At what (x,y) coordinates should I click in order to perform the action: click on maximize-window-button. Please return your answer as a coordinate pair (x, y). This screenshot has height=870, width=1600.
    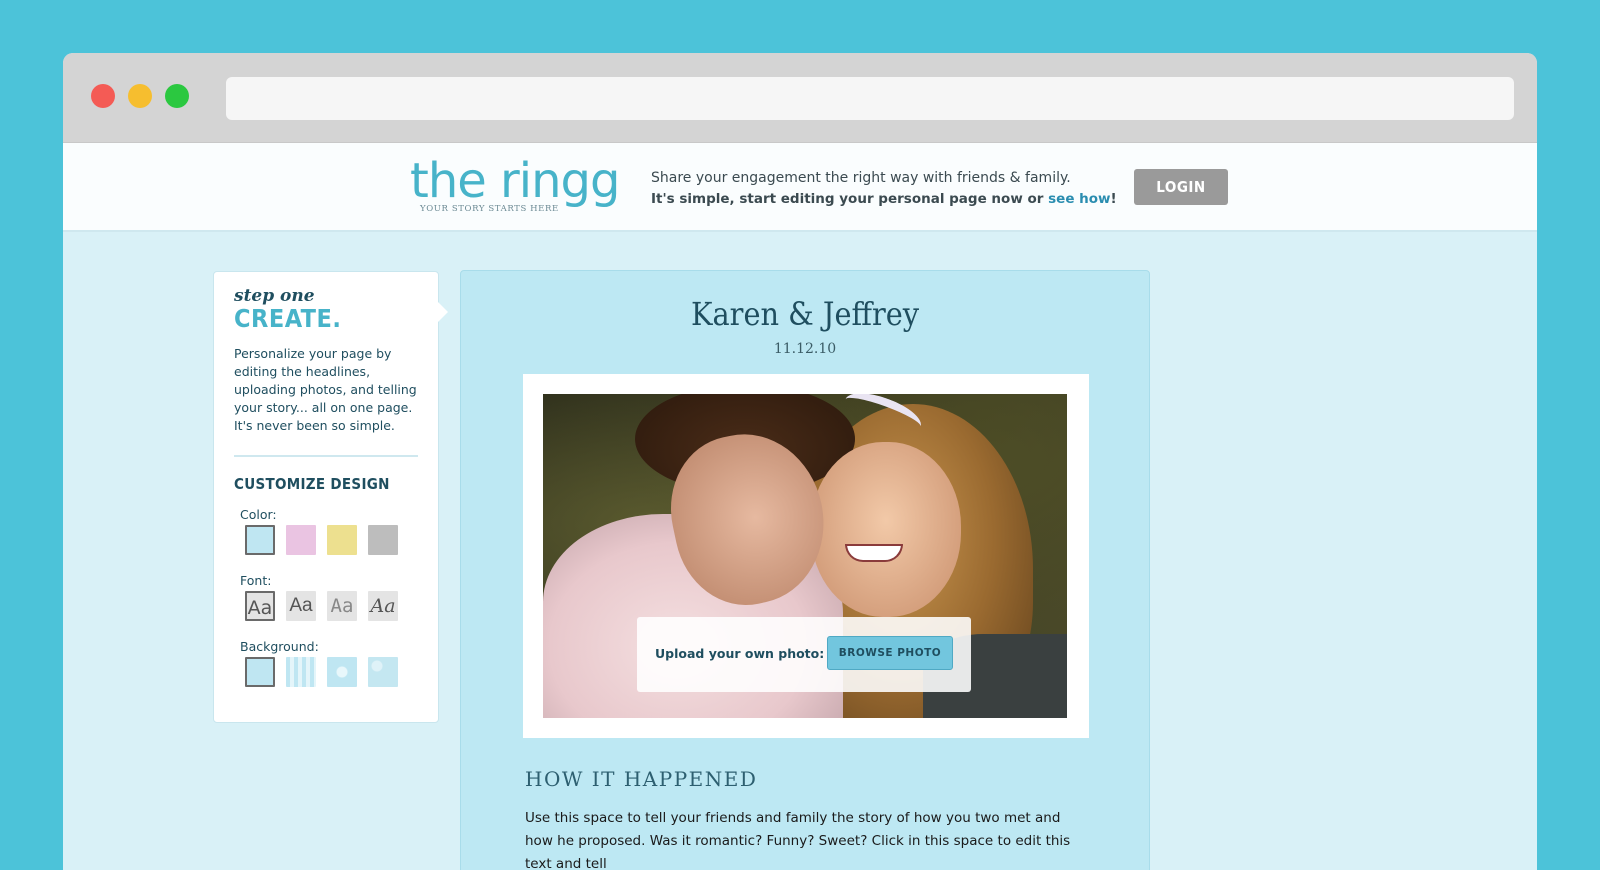
    Looking at the image, I should click on (177, 96).